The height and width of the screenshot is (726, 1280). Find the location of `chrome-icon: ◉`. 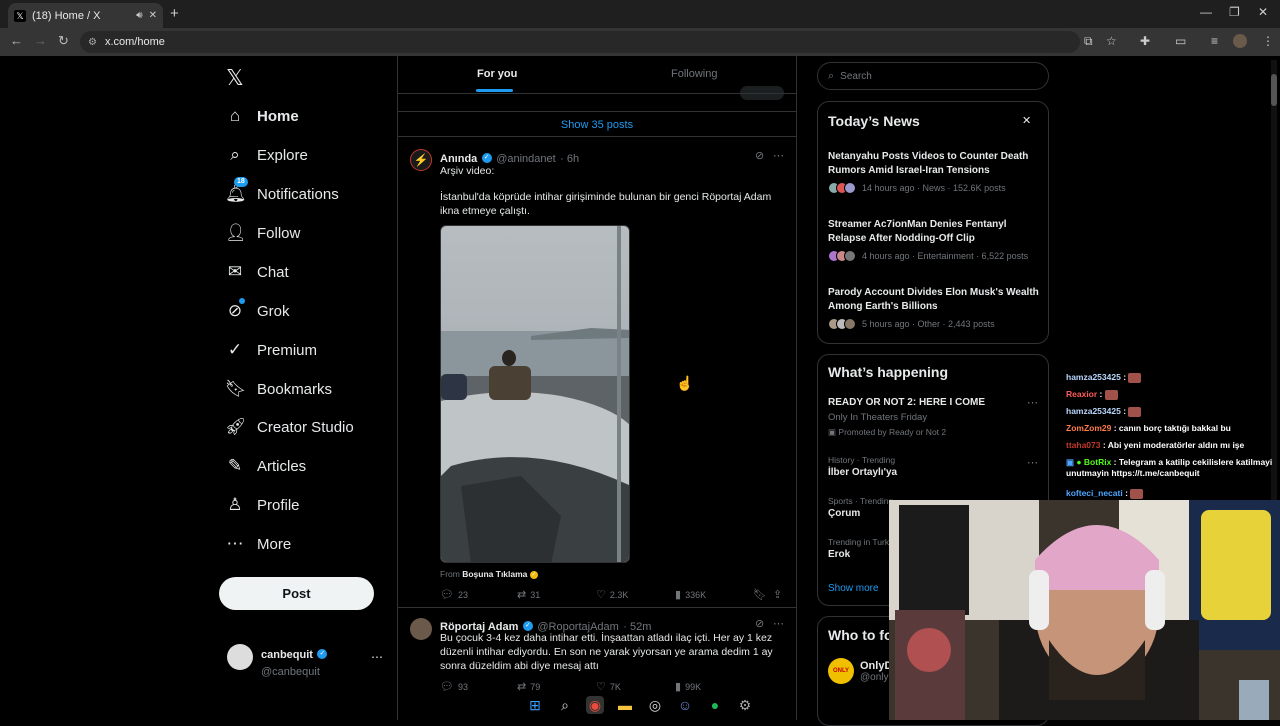

chrome-icon: ◉ is located at coordinates (595, 705).